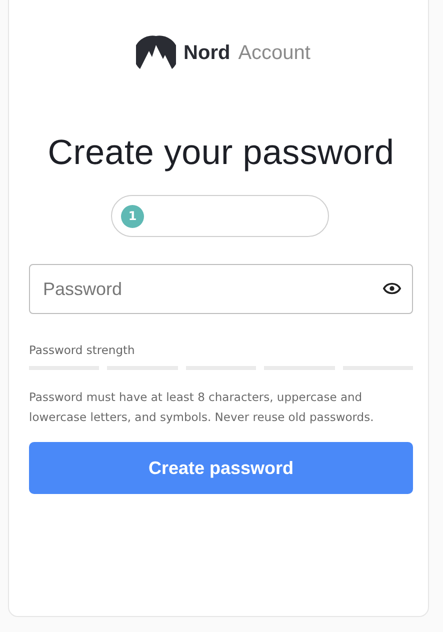  I want to click on eye-icon, so click(392, 288).